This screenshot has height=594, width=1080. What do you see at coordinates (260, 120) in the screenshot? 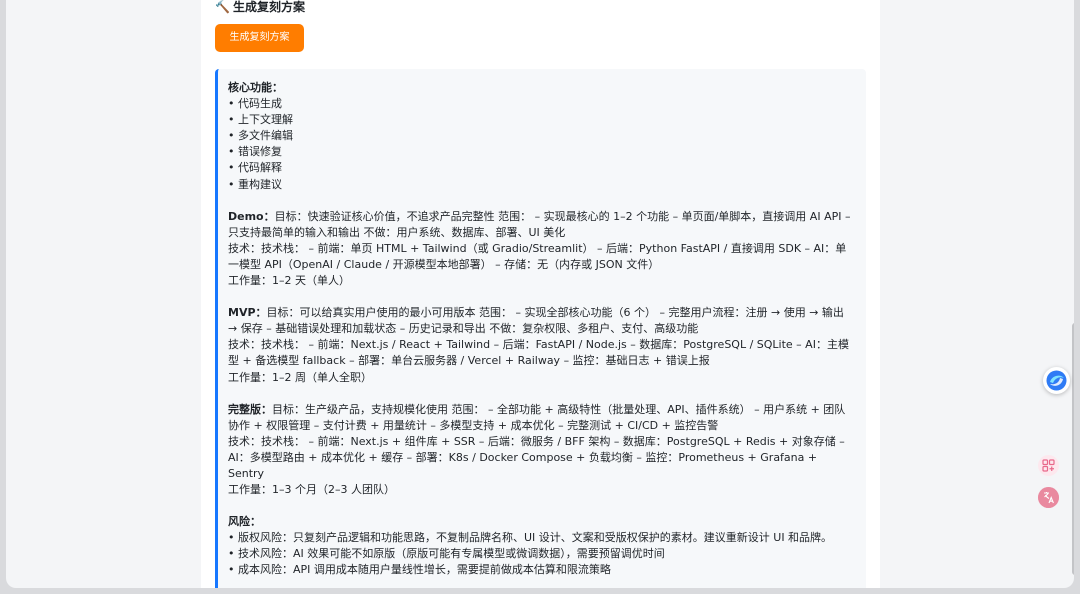
I see `list-item: • 上下文理解` at bounding box center [260, 120].